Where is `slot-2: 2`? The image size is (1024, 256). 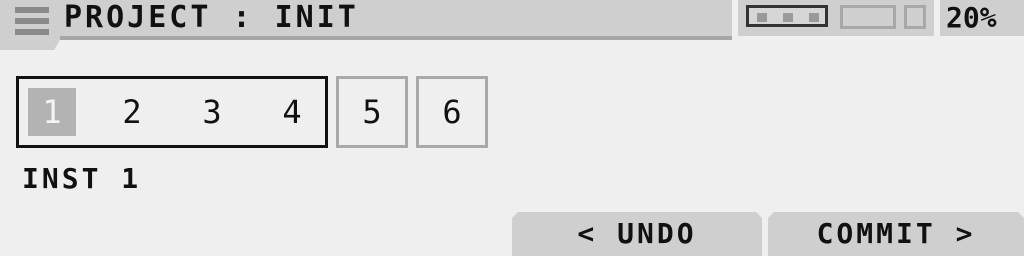
slot-2: 2 is located at coordinates (132, 112).